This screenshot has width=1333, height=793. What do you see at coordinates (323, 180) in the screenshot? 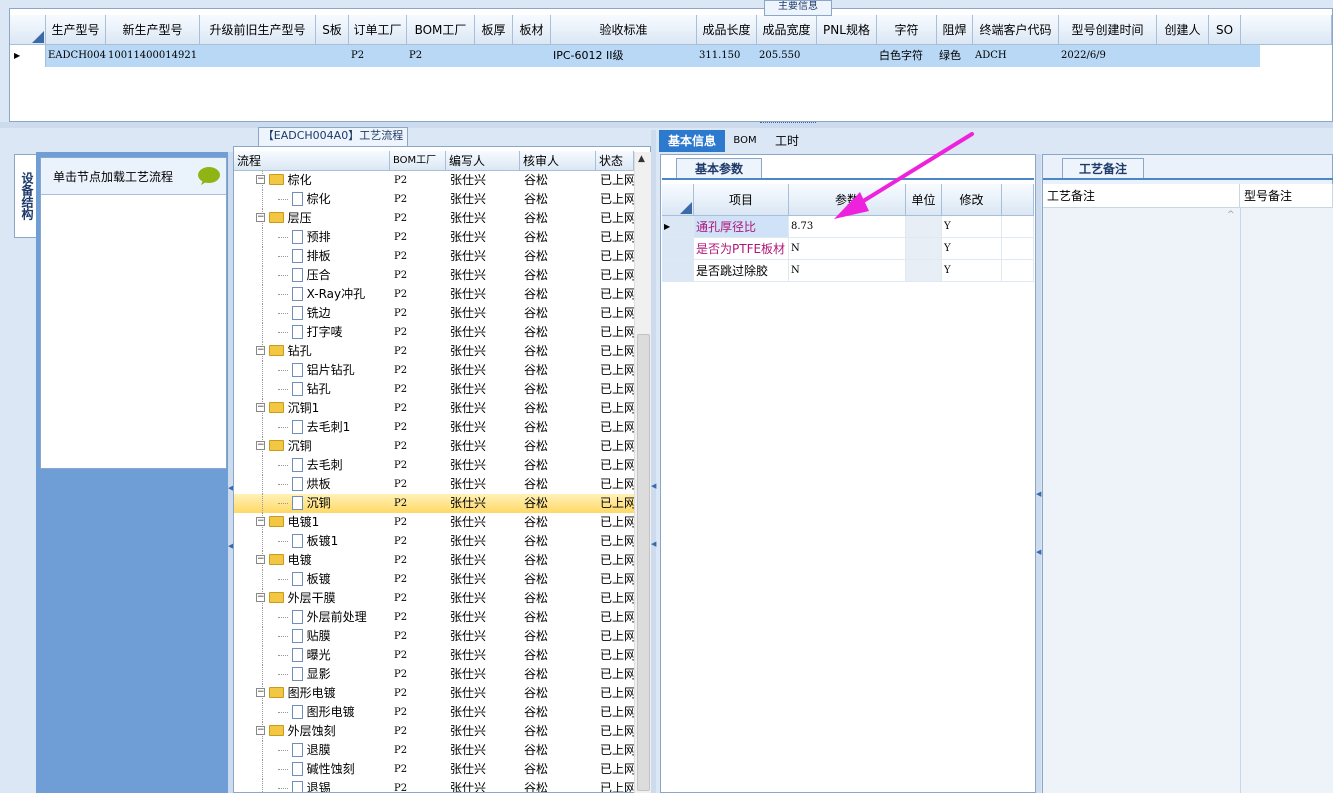
I see `process-node: − 棕化` at bounding box center [323, 180].